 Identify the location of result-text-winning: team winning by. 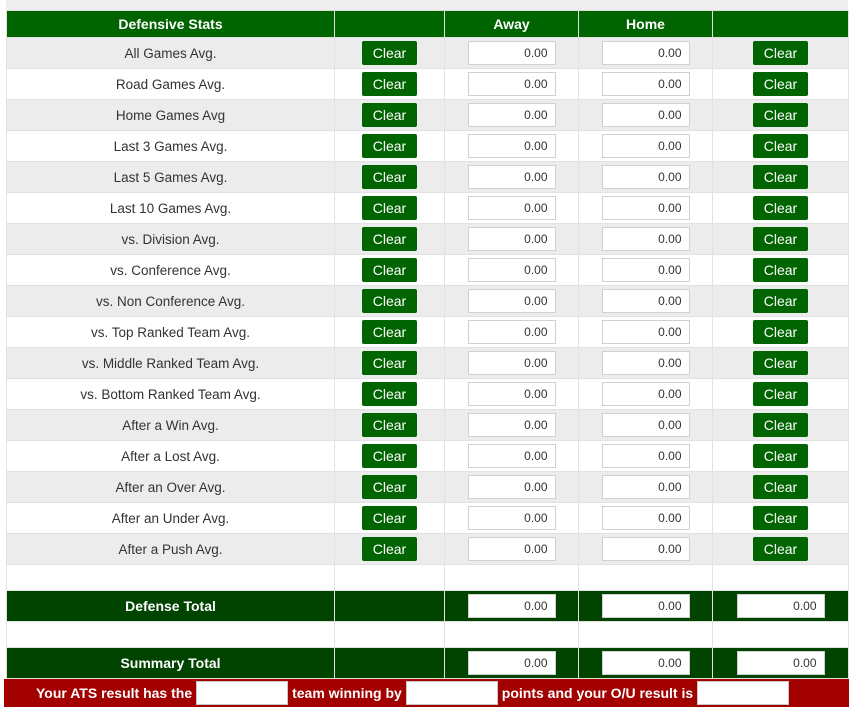
(347, 693).